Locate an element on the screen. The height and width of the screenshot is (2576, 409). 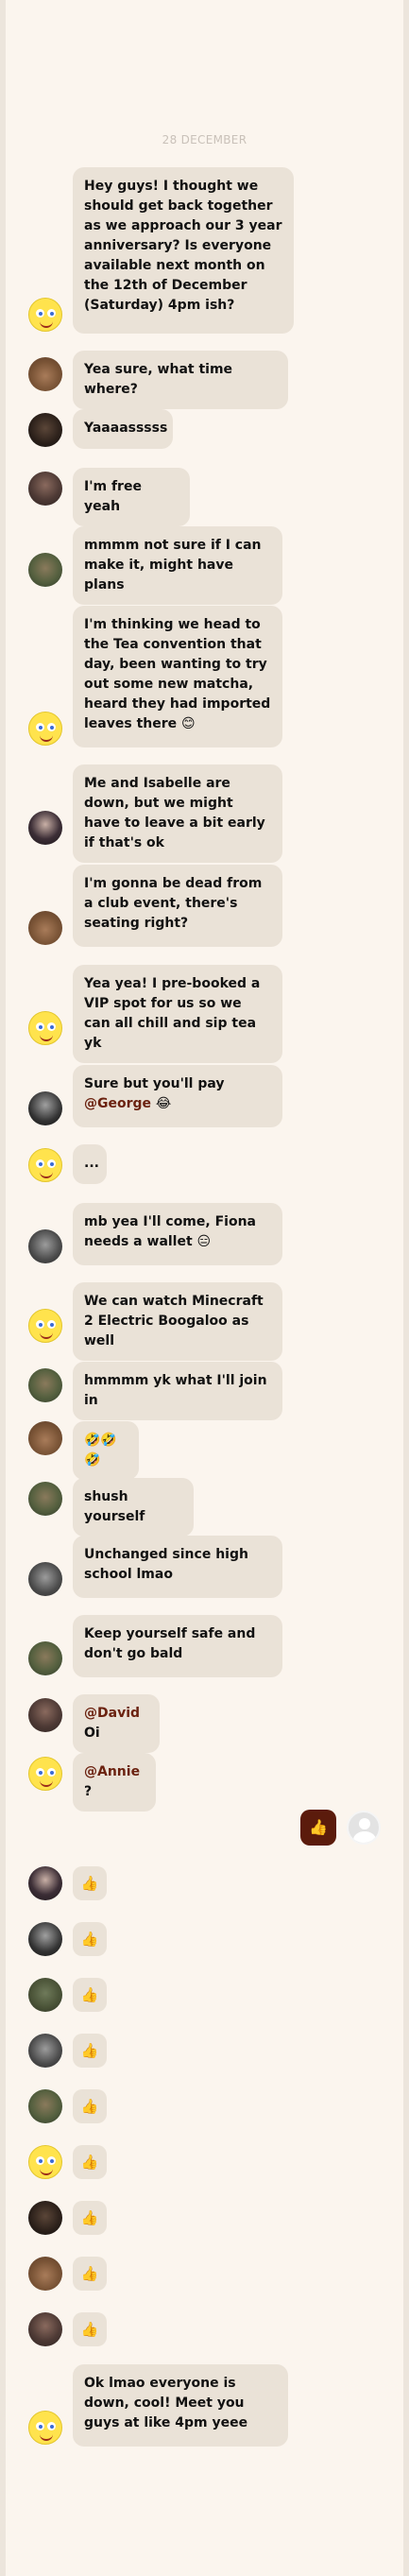
message-bubble: shush yourself is located at coordinates (133, 1507).